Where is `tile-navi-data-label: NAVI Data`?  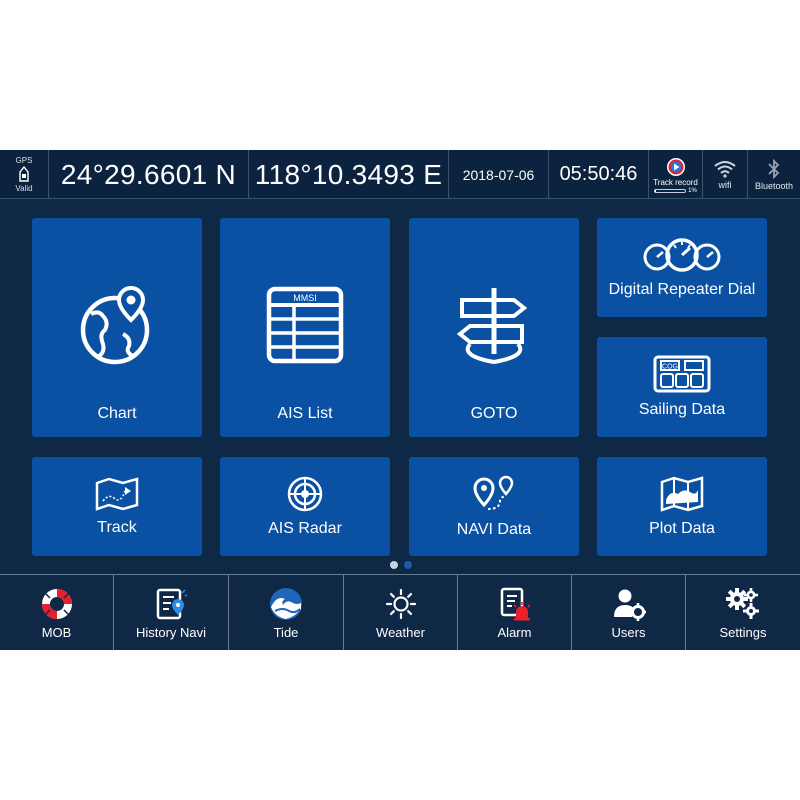
tile-navi-data-label: NAVI Data is located at coordinates (494, 529).